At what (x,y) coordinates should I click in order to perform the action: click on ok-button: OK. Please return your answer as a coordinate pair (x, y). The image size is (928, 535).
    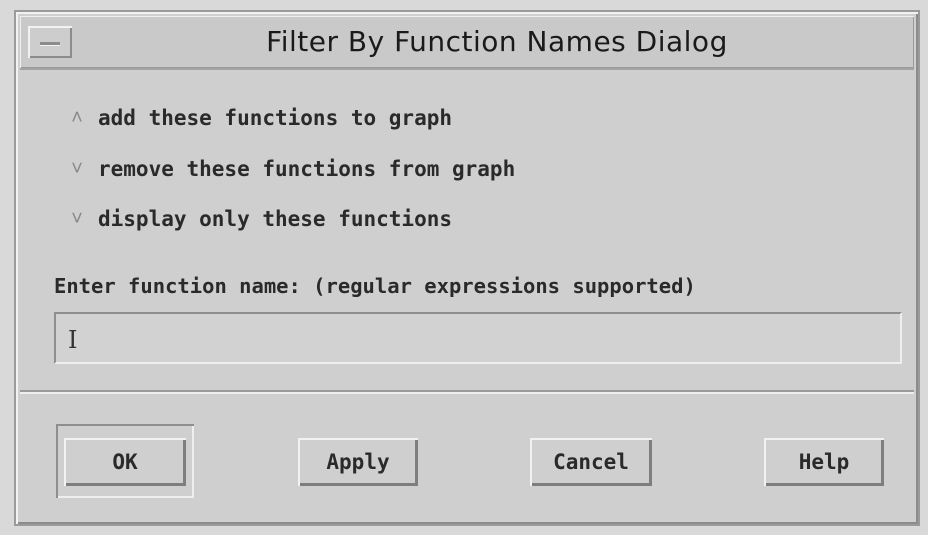
    Looking at the image, I should click on (125, 462).